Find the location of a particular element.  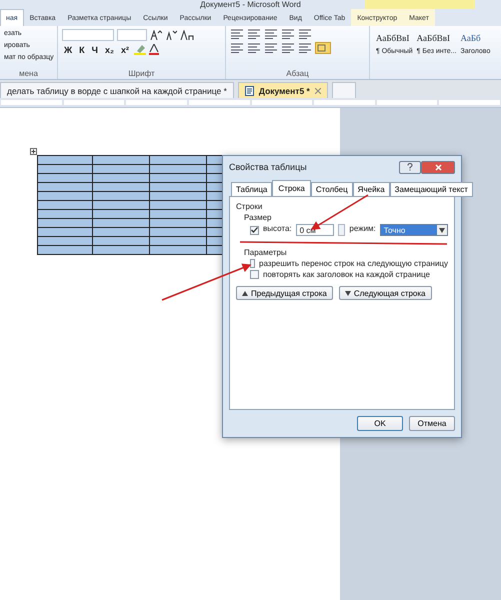

shrink-font-icon is located at coordinates (171, 35).